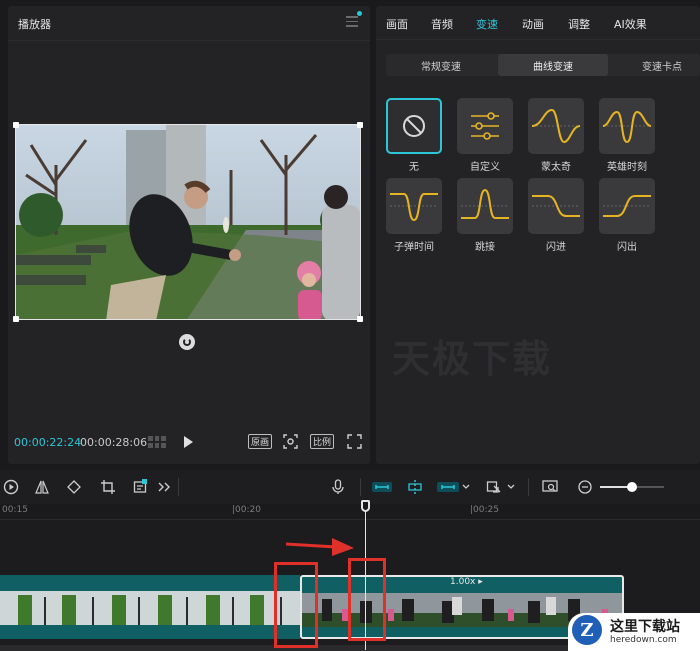 Image resolution: width=700 pixels, height=651 pixels. I want to click on video-clip-trees, so click(150, 607).